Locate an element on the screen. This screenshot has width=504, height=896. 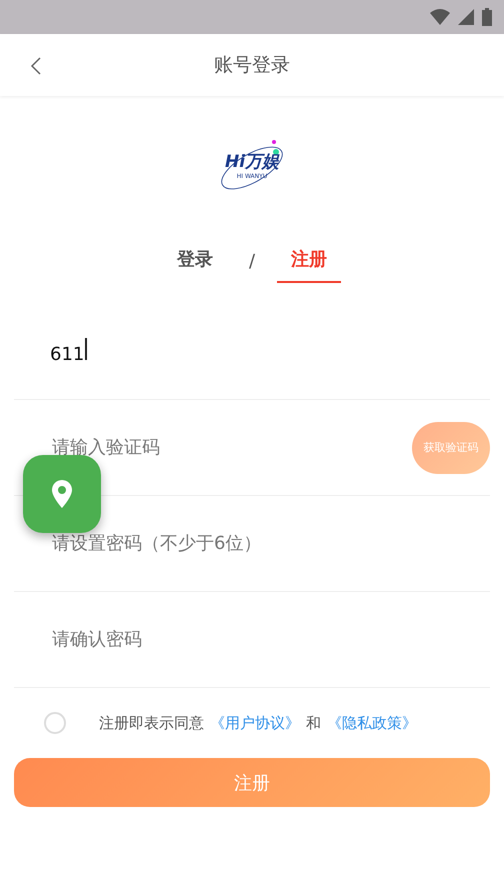
phone-field: 611 is located at coordinates (68, 351).